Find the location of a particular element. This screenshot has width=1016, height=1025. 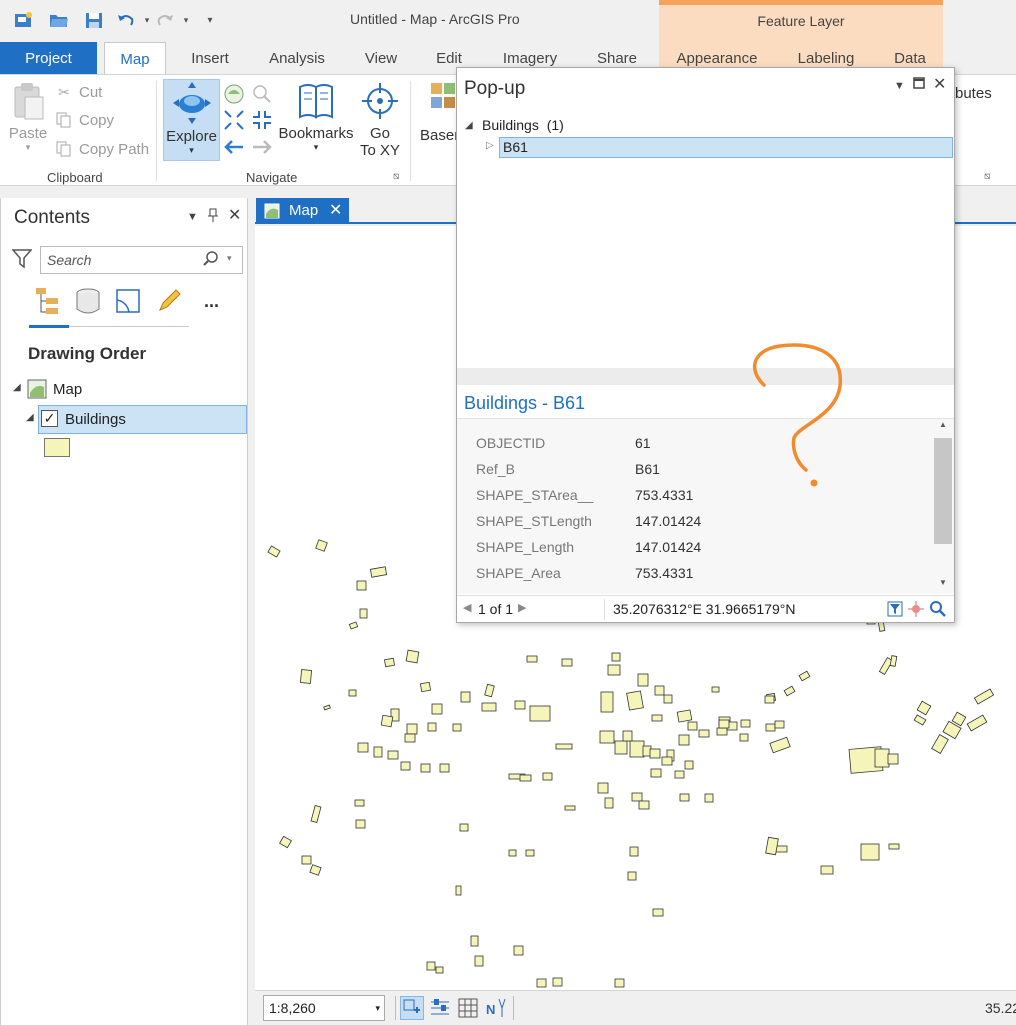

list-by-editing-icon is located at coordinates (169, 301).